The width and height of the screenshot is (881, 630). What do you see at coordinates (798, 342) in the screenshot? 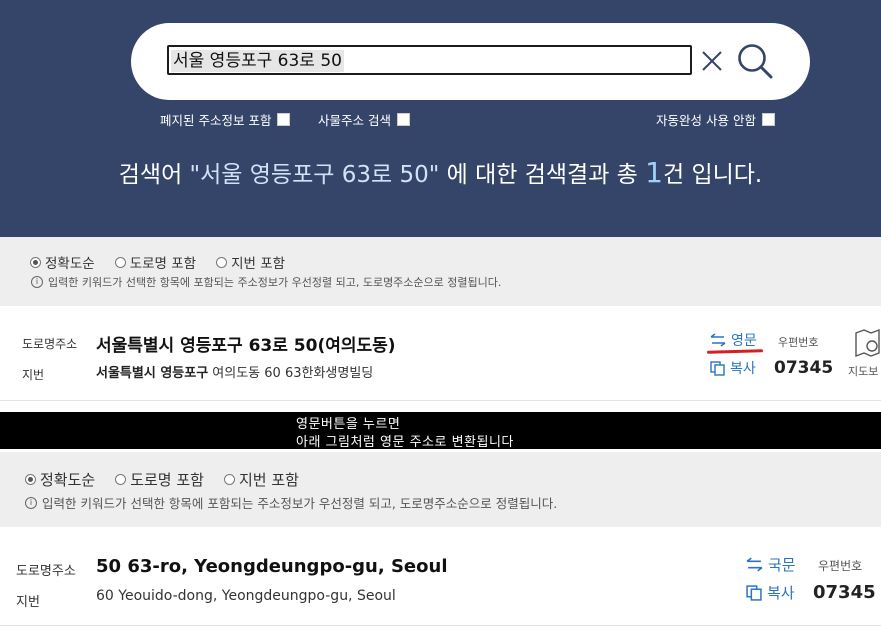
I see `postal-code-label: 우편번호` at bounding box center [798, 342].